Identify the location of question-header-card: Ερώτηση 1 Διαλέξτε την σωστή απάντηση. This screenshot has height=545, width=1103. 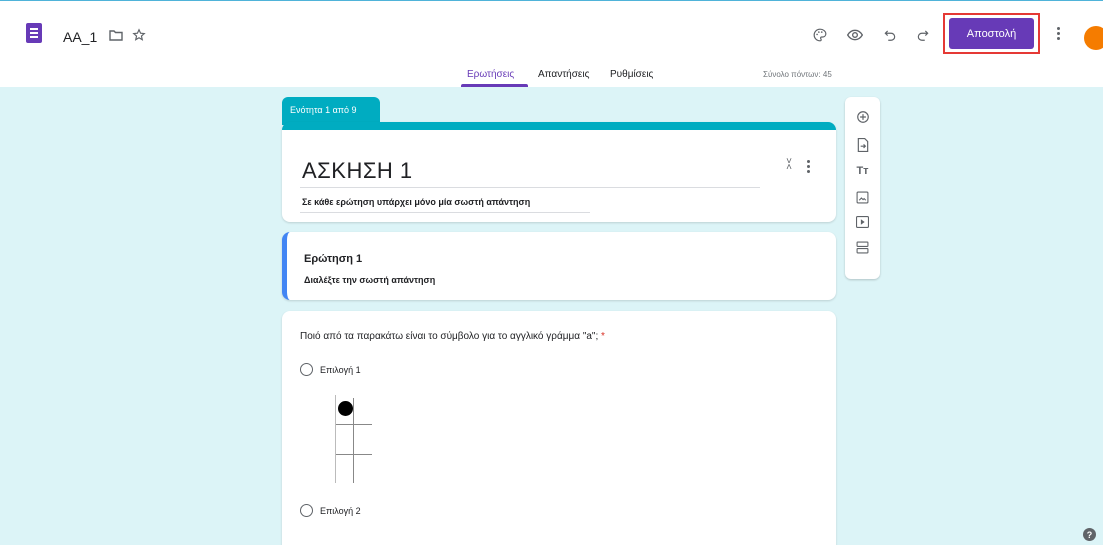
(559, 266).